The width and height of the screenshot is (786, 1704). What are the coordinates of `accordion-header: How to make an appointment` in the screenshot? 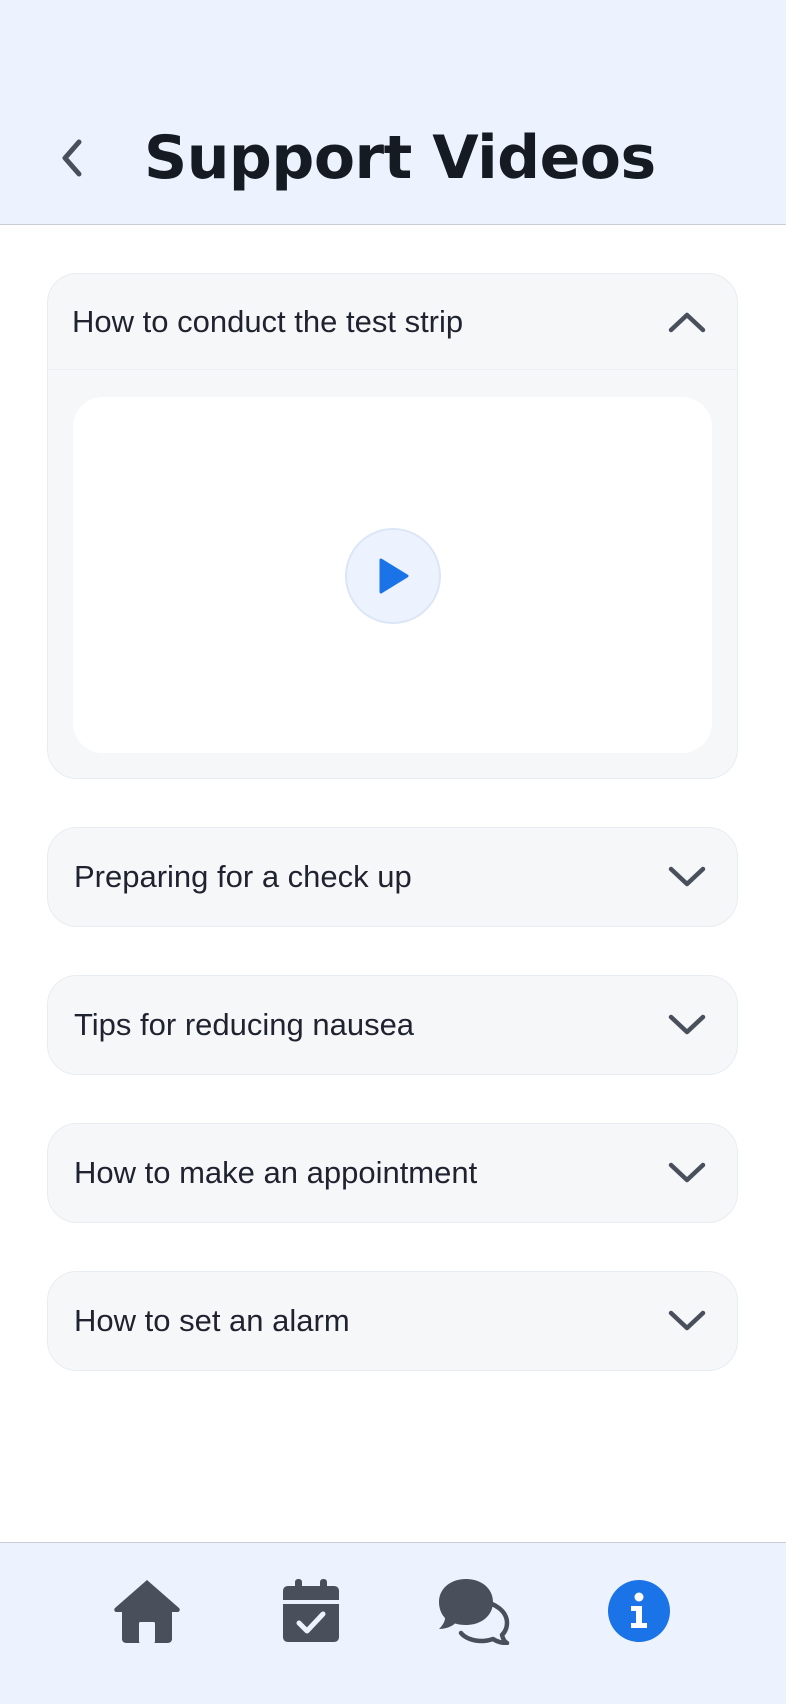 It's located at (392, 1173).